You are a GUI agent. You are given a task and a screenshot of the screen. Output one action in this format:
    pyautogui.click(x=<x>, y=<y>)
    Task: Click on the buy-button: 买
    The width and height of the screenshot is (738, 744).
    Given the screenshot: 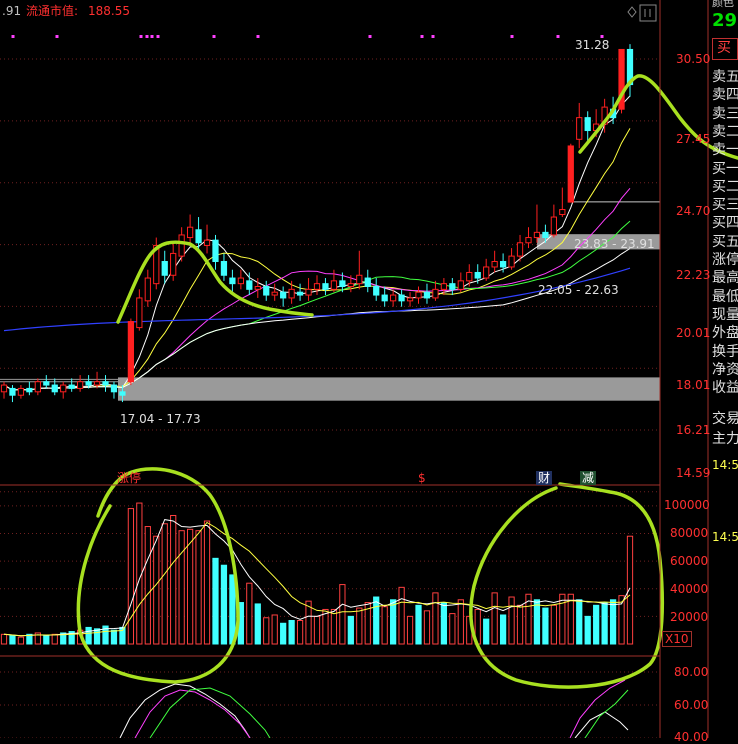 What is the action you would take?
    pyautogui.click(x=725, y=49)
    